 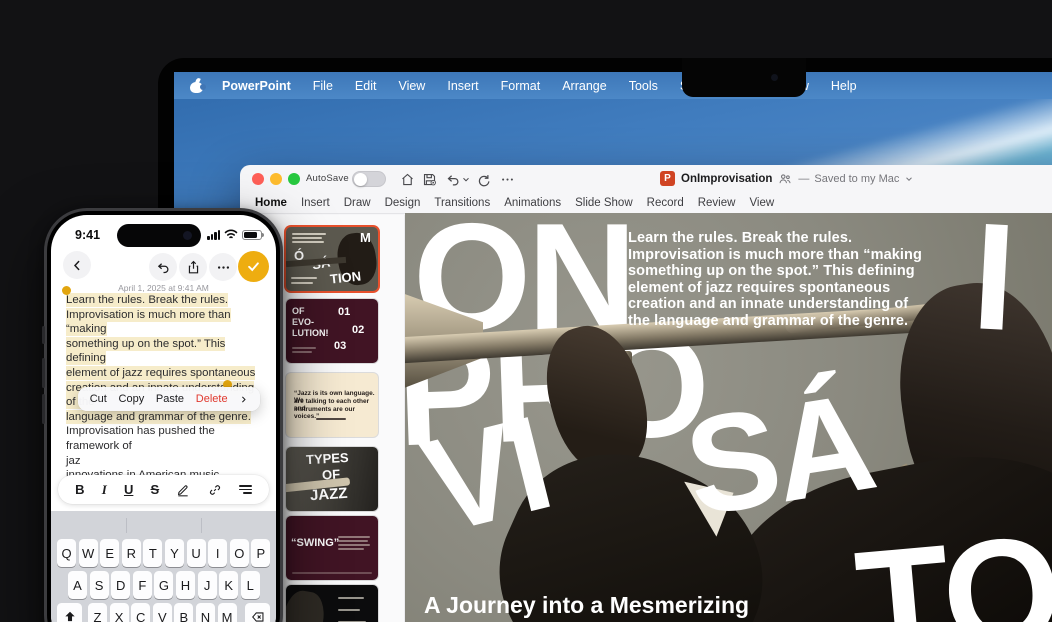 What do you see at coordinates (88, 553) in the screenshot?
I see `key-w: W` at bounding box center [88, 553].